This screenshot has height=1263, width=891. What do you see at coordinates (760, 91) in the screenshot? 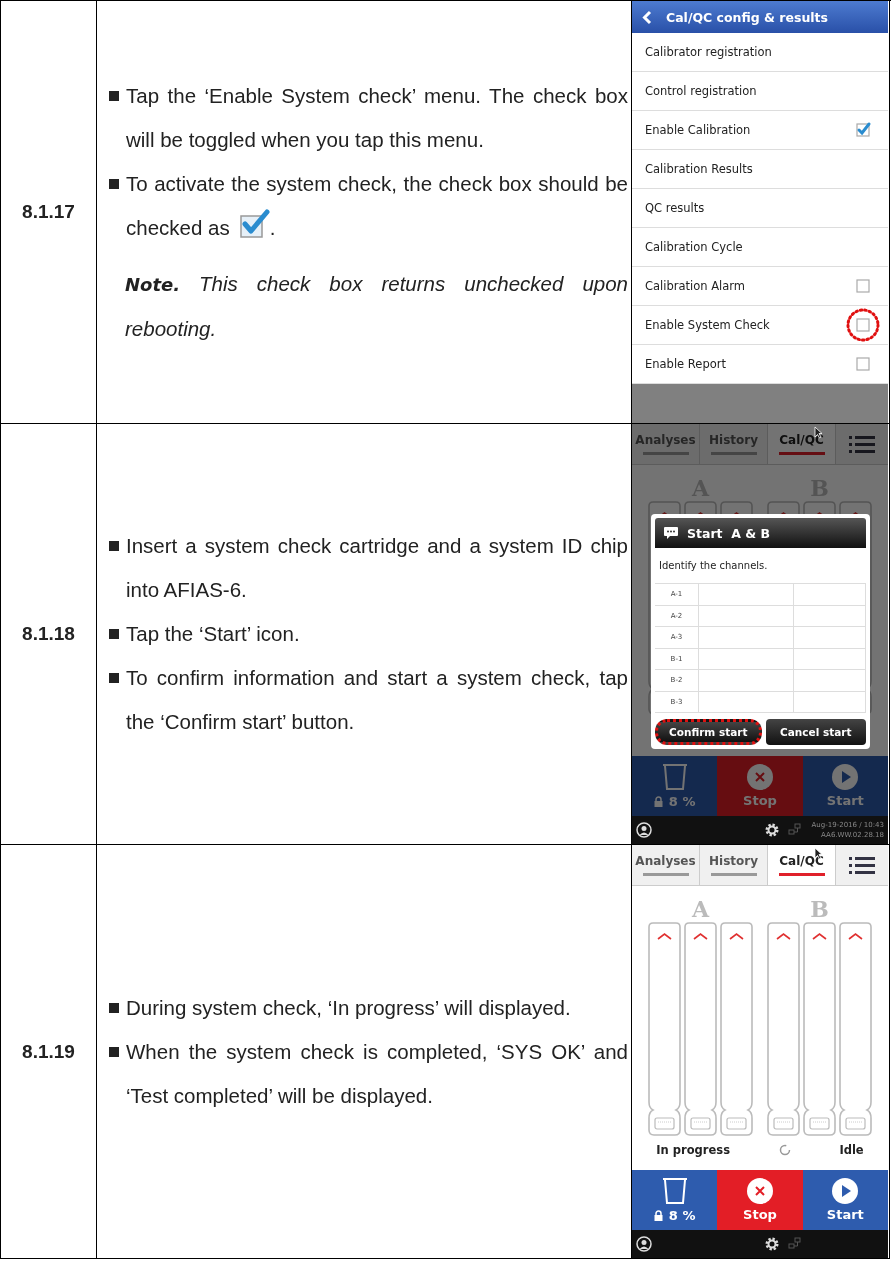
I see `menu-item: Control registration` at bounding box center [760, 91].